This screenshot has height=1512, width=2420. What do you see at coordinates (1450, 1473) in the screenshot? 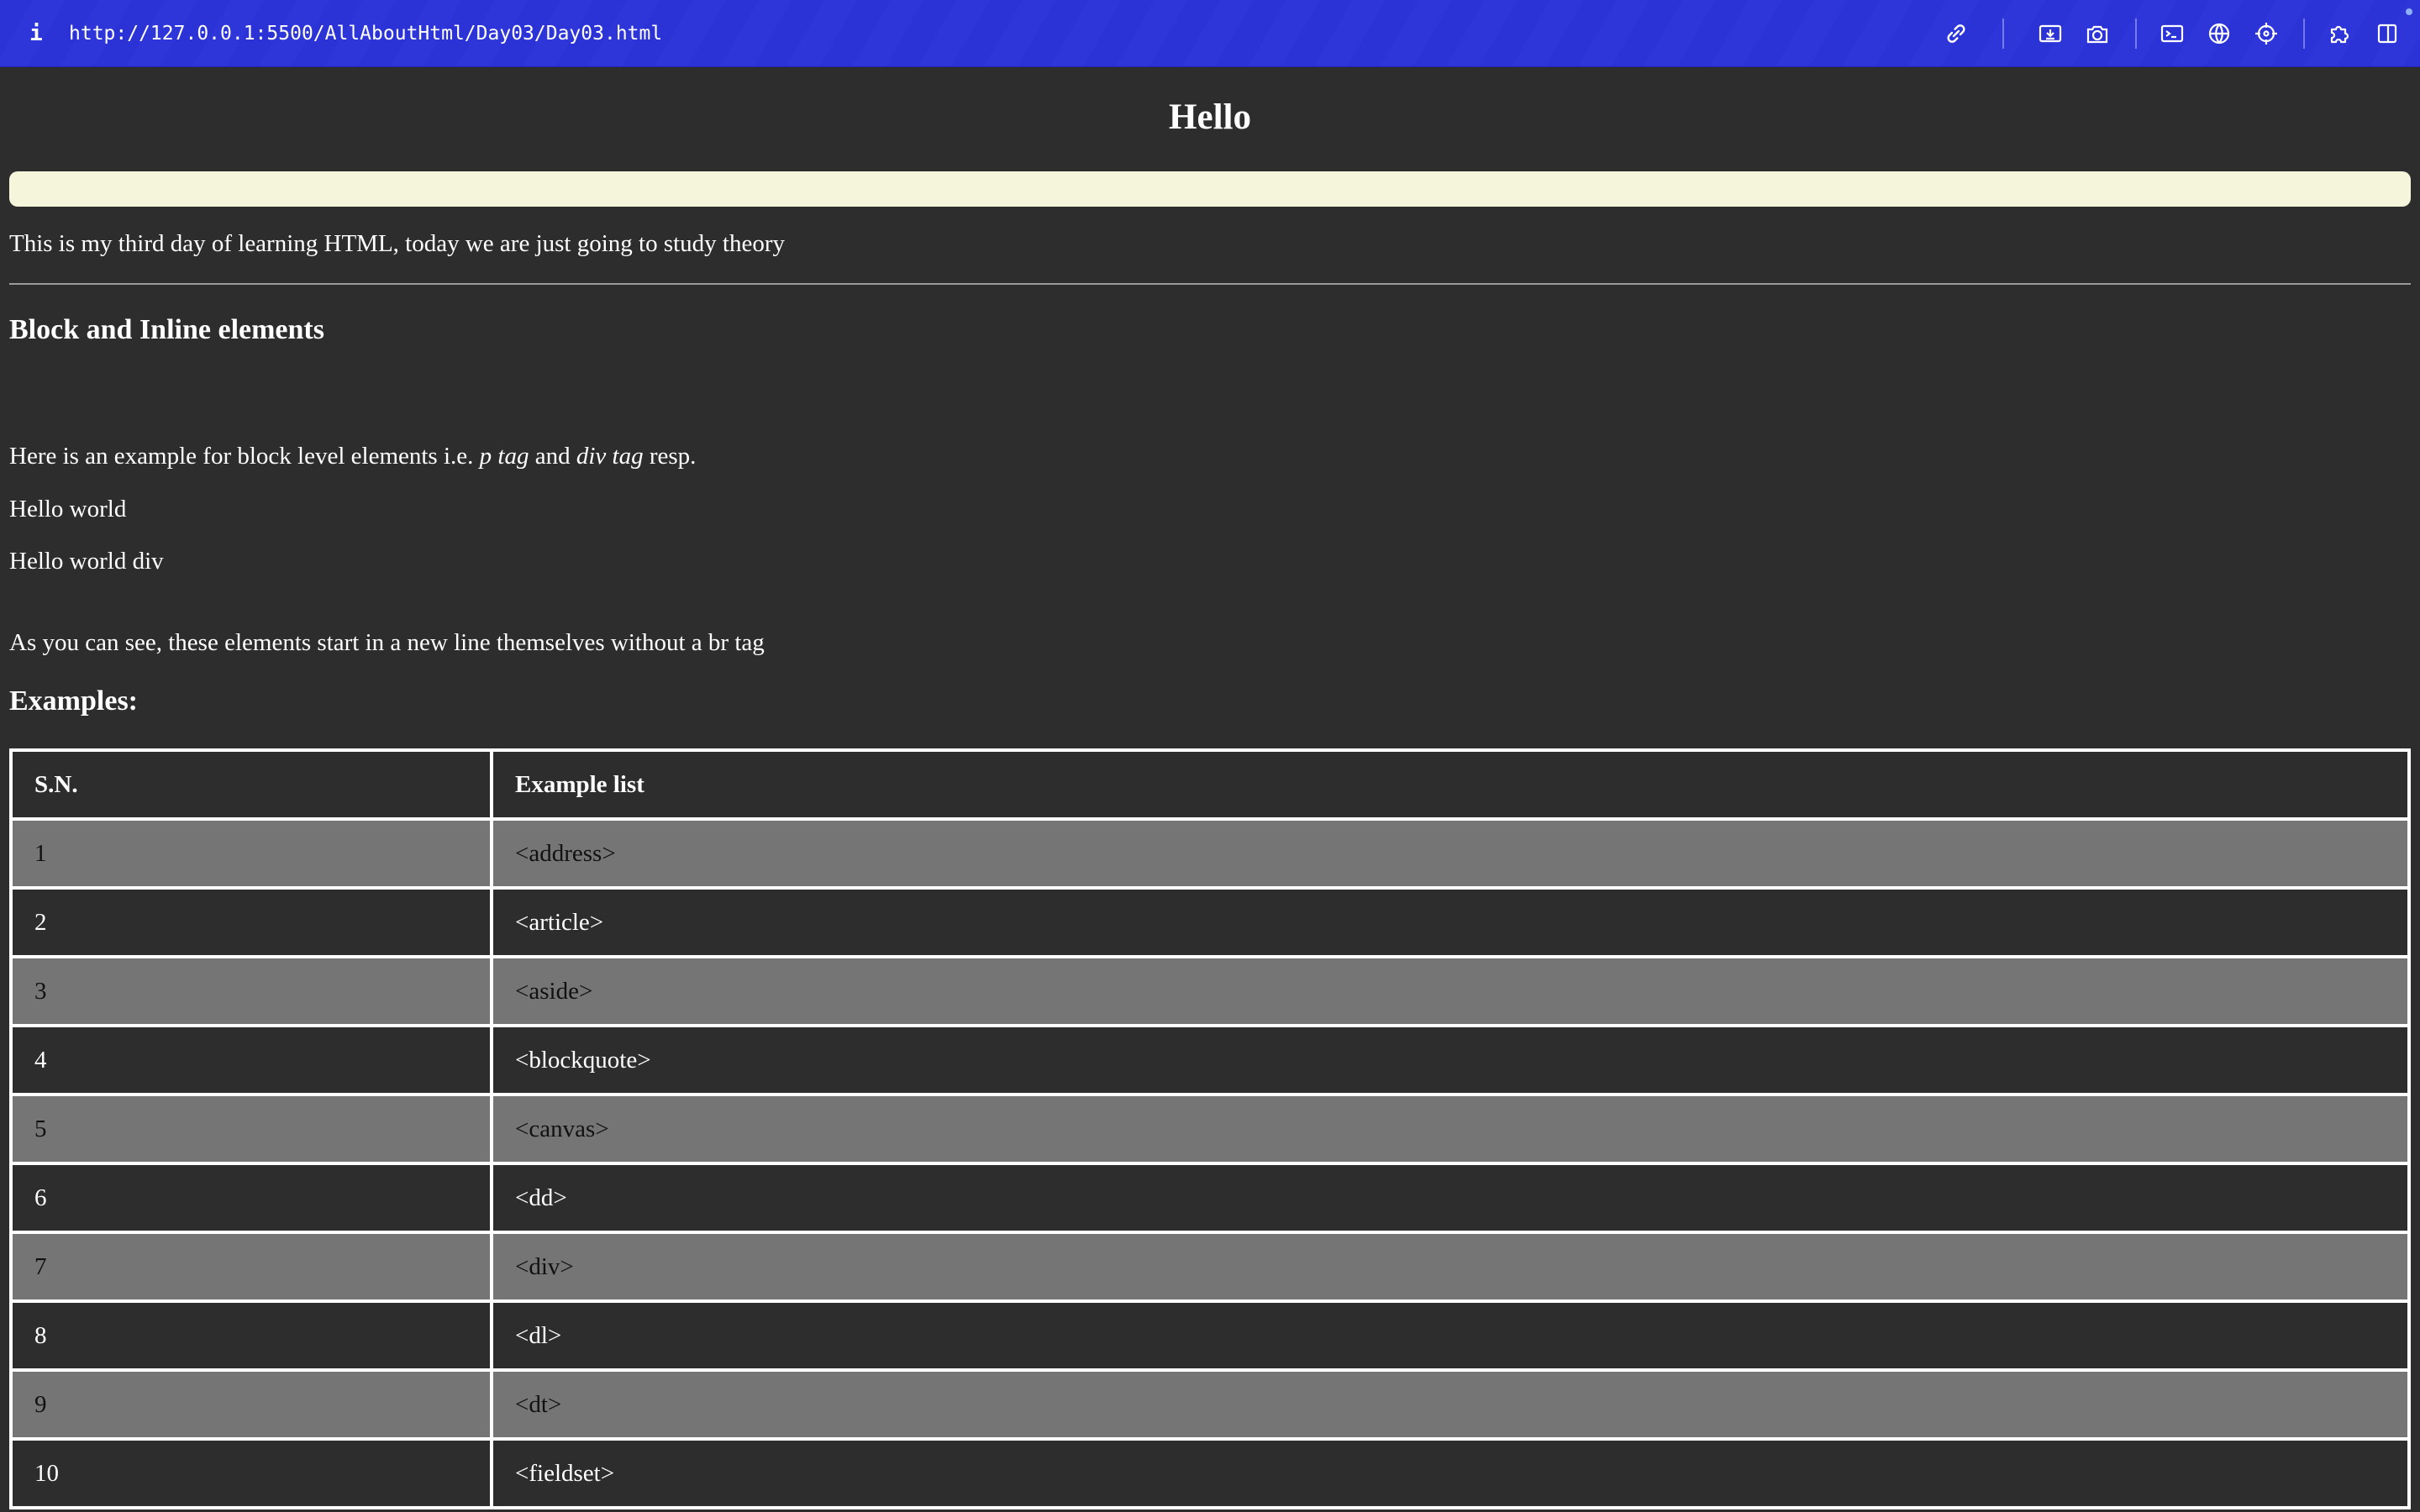
I see `row-example: <fieldset>` at bounding box center [1450, 1473].